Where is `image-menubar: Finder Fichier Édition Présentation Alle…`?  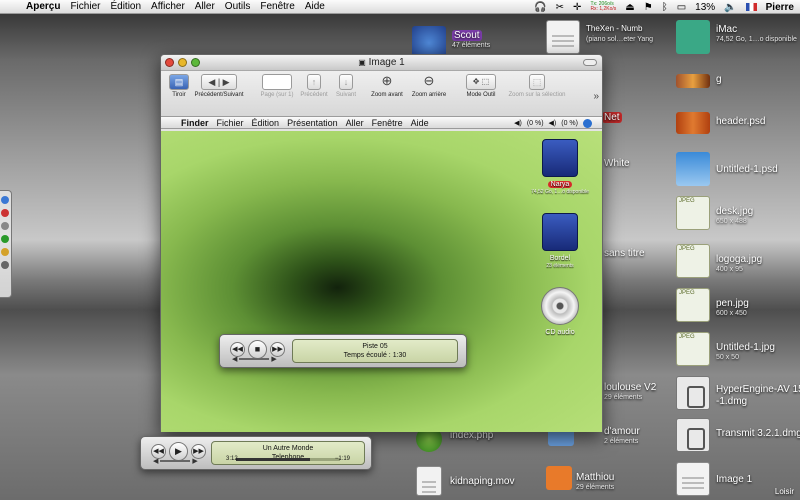 image-menubar: Finder Fichier Édition Présentation Alle… is located at coordinates (381, 123).